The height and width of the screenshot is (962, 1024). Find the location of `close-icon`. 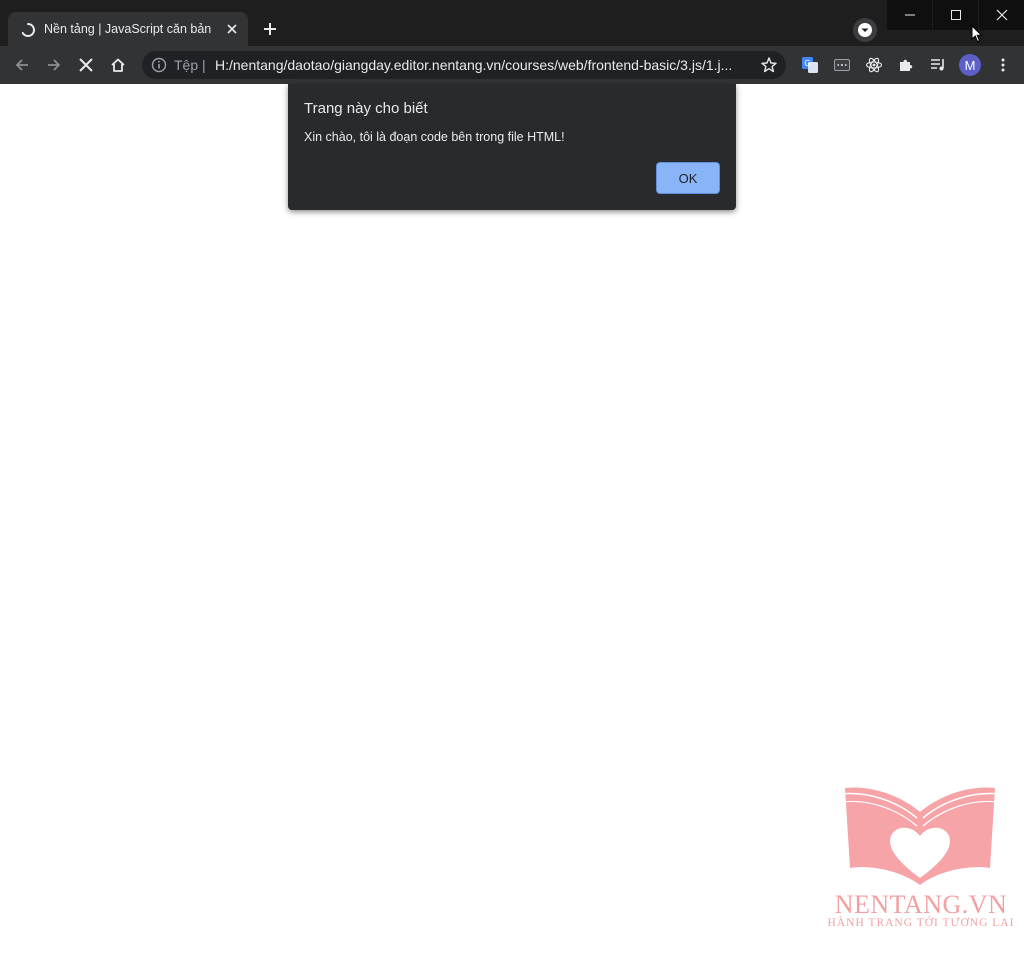

close-icon is located at coordinates (1001, 15).